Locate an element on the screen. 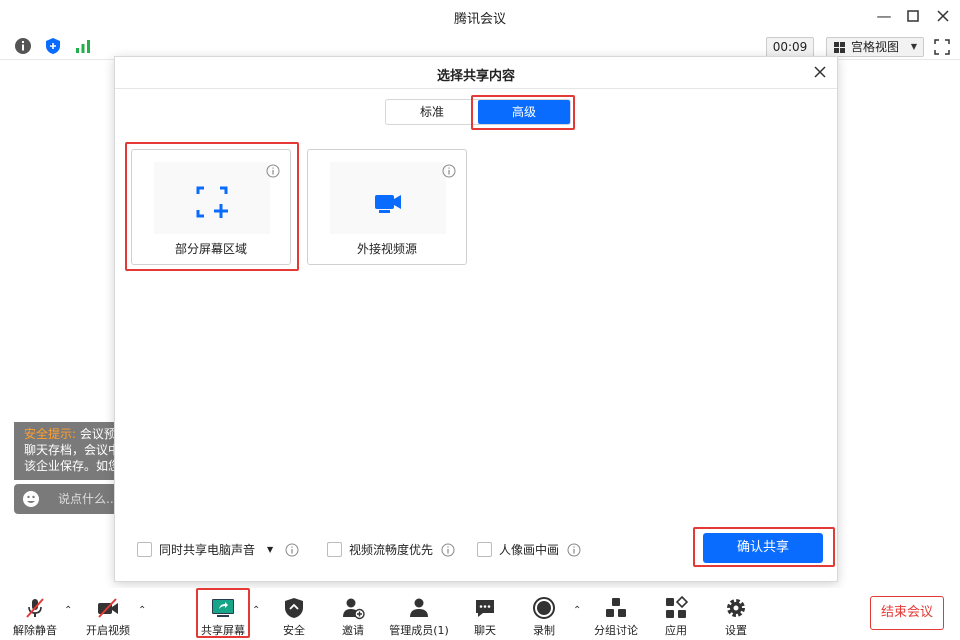 The image size is (960, 640). mic-muted-icon is located at coordinates (35, 608).